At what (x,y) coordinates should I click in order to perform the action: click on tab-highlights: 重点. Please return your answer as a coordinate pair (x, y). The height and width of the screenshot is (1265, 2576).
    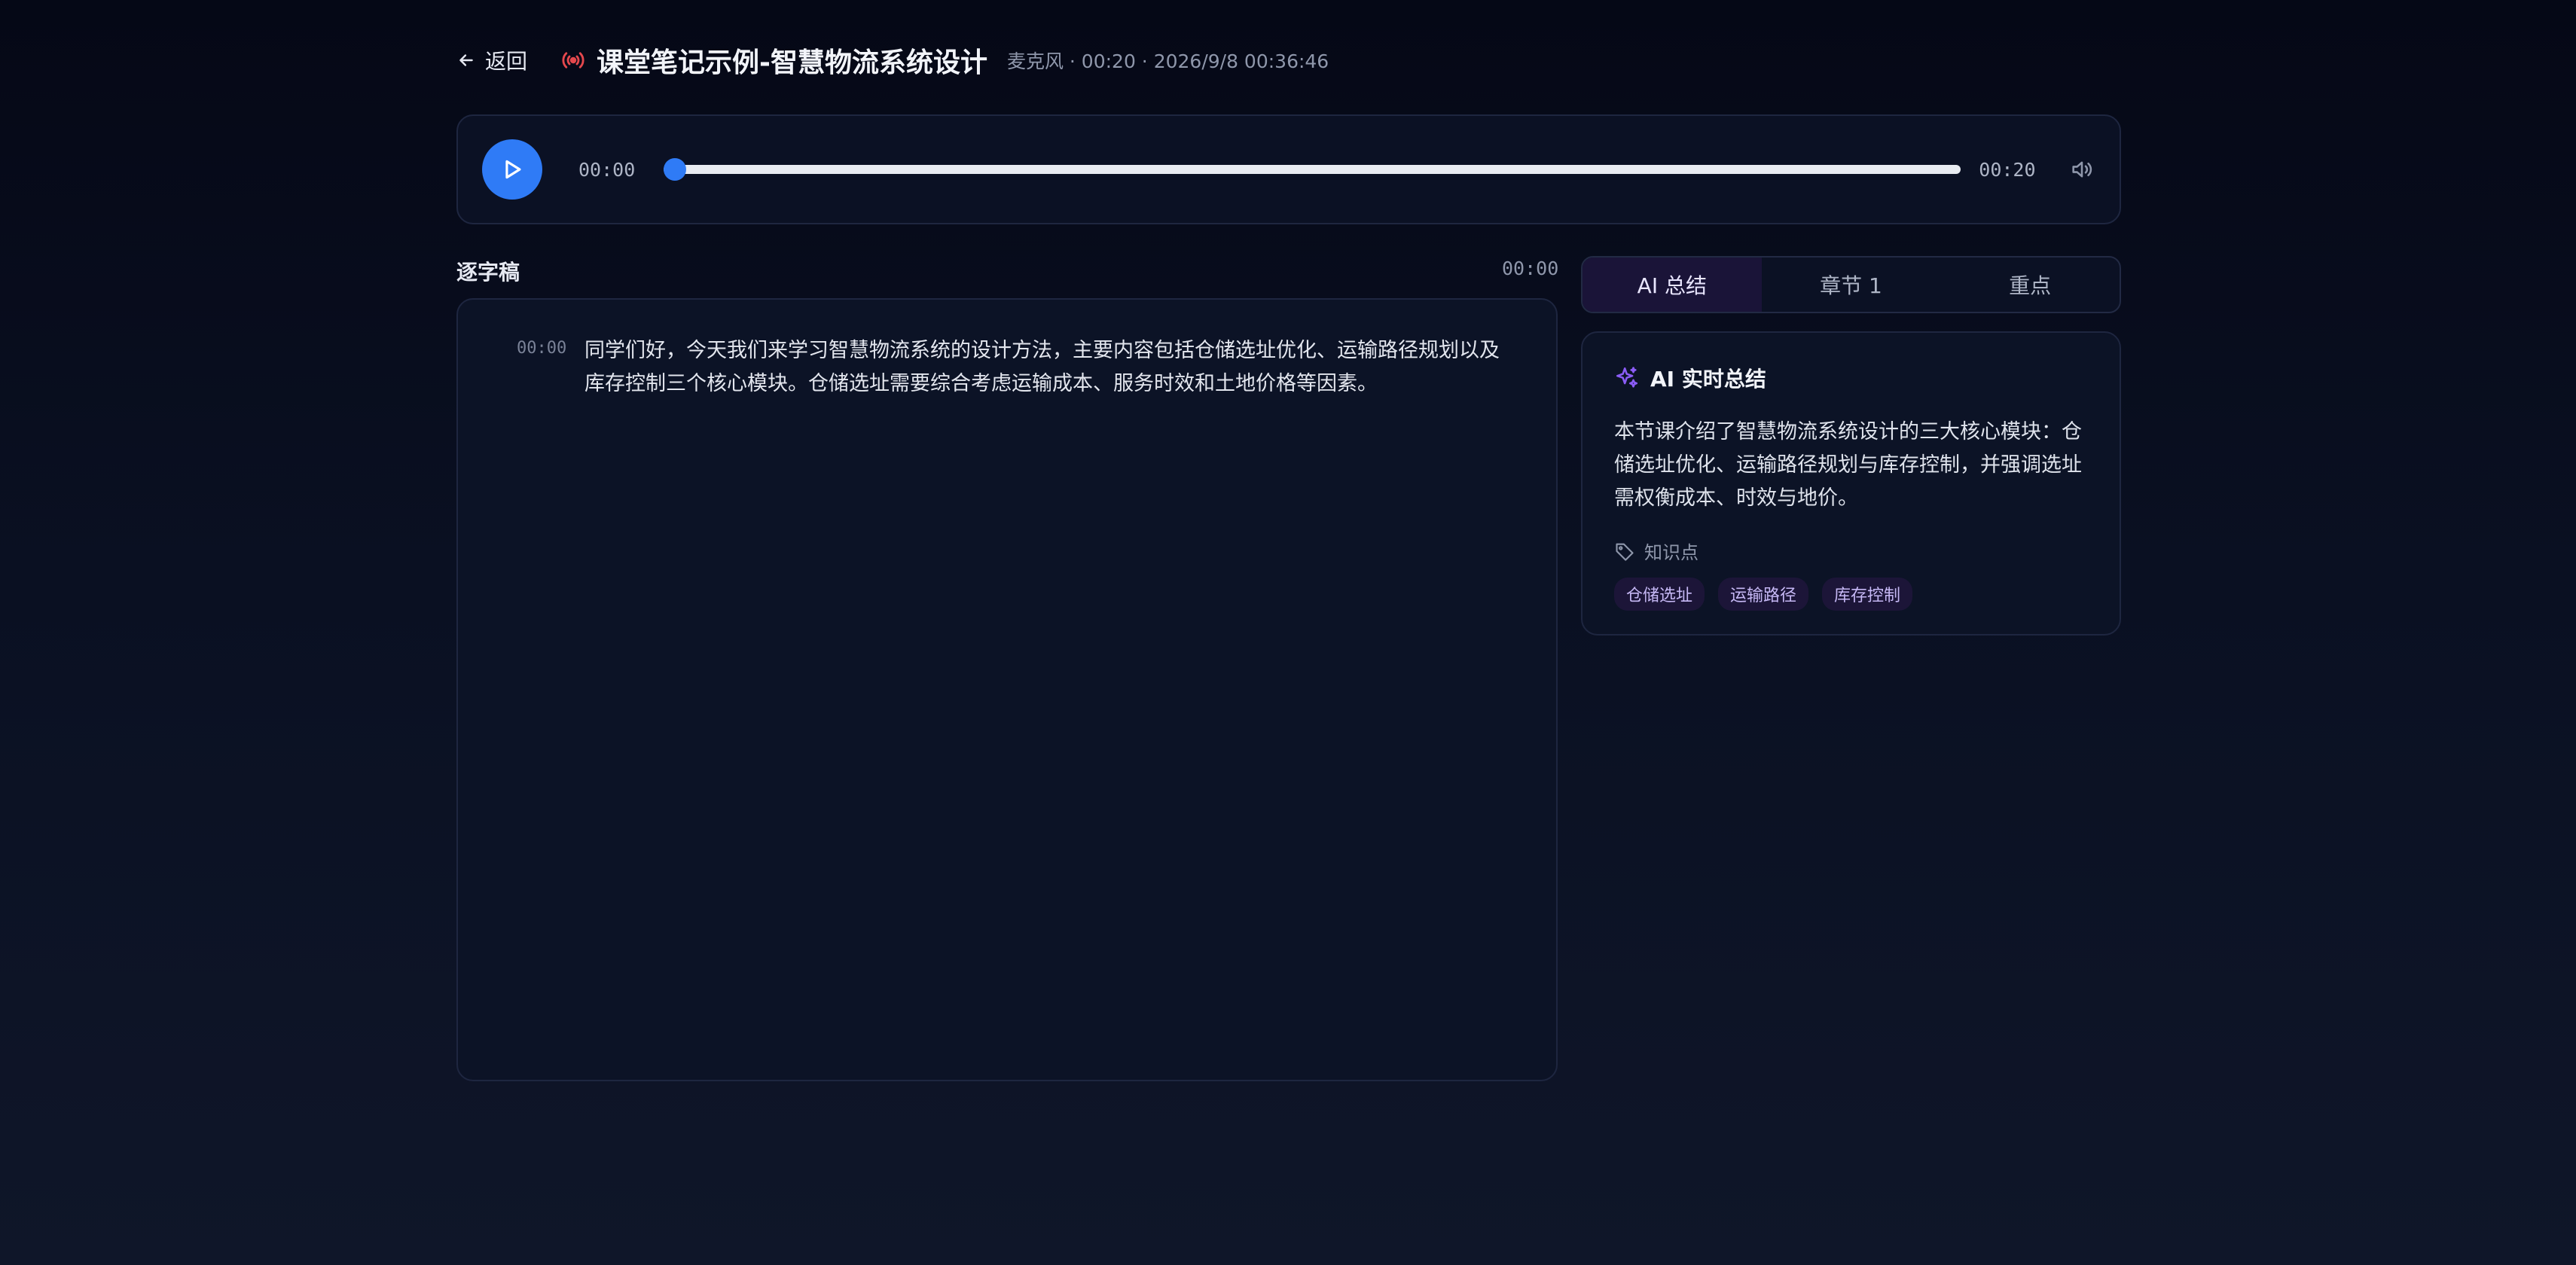
    Looking at the image, I should click on (2030, 285).